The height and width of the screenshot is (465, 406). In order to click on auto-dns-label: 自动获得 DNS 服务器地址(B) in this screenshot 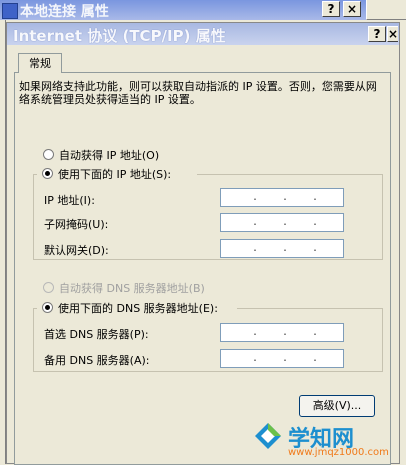, I will do `click(132, 288)`.